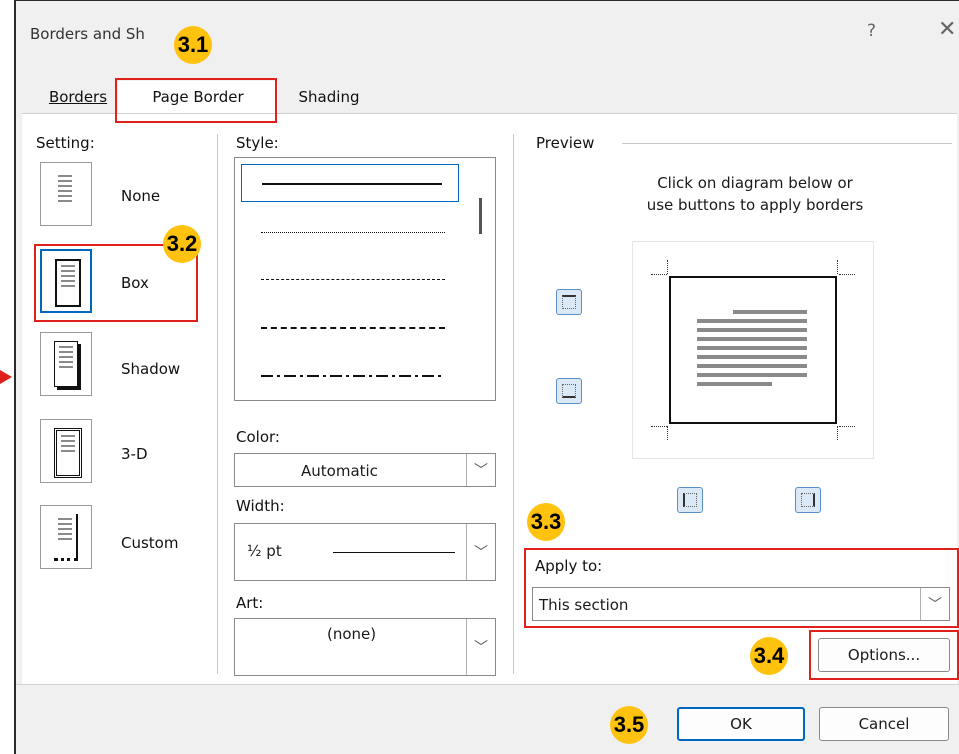 This screenshot has width=959, height=754. Describe the element at coordinates (365, 647) in the screenshot. I see `art-dropdown: (none) ﹀` at that location.